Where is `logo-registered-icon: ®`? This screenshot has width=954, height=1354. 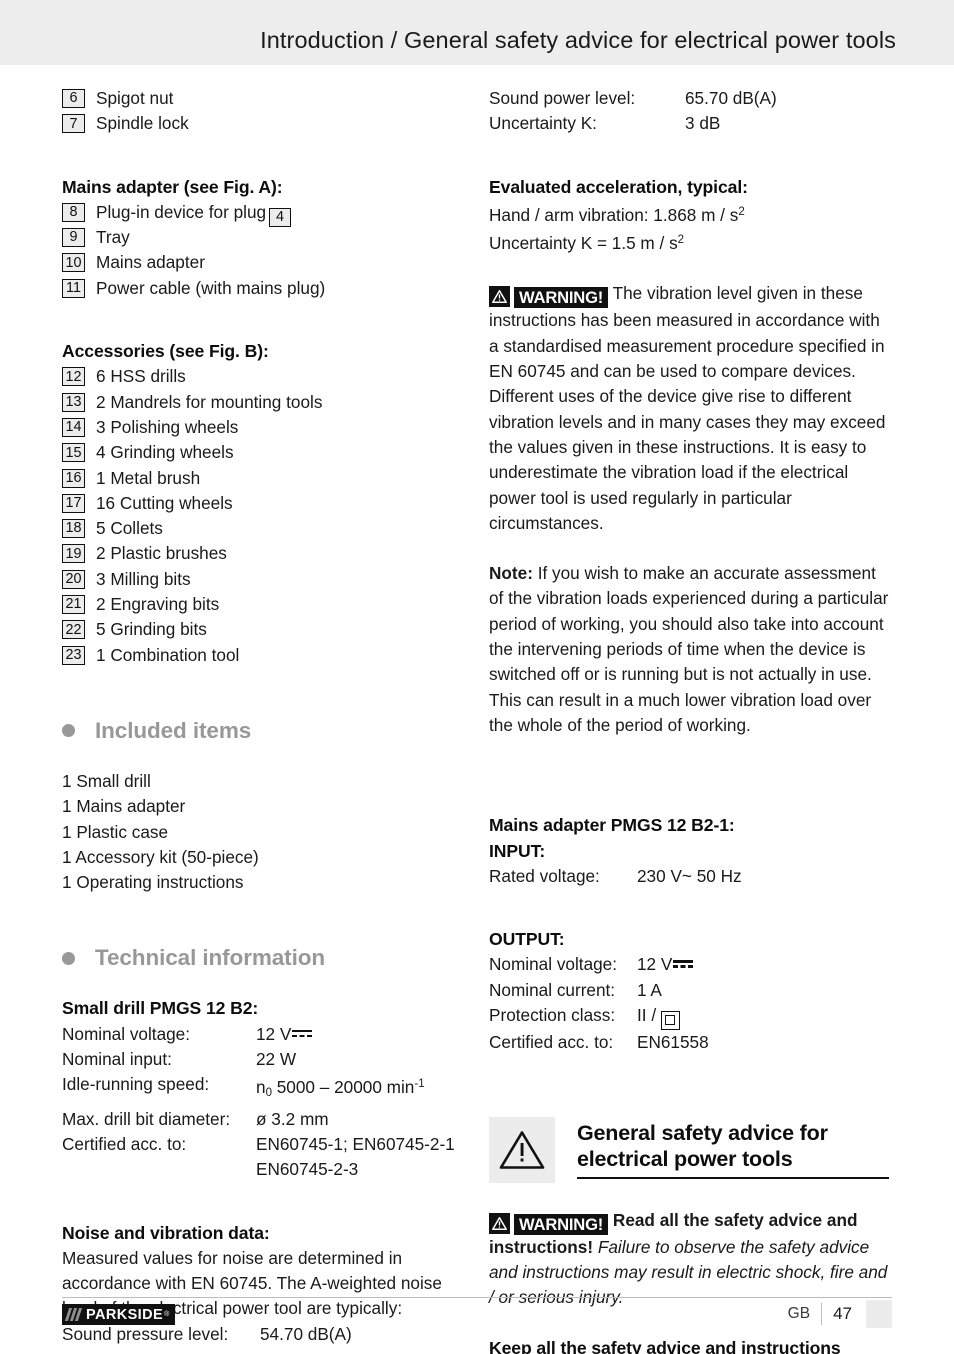 logo-registered-icon: ® is located at coordinates (167, 1314).